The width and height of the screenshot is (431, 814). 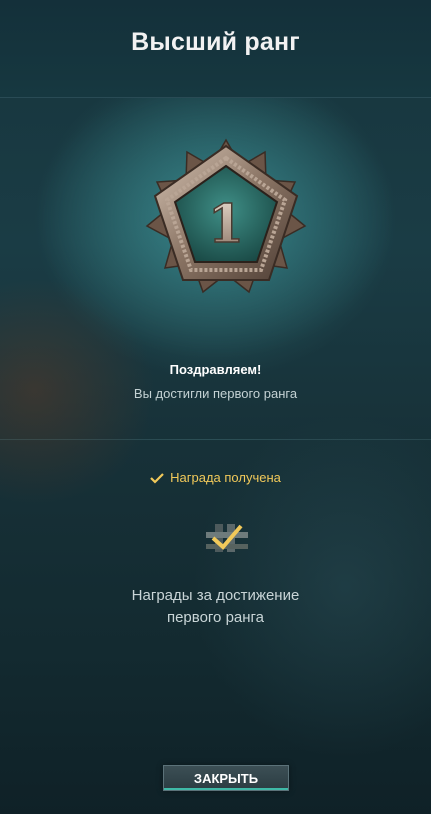 What do you see at coordinates (215, 617) in the screenshot?
I see `reward-description-line2: первого ранга` at bounding box center [215, 617].